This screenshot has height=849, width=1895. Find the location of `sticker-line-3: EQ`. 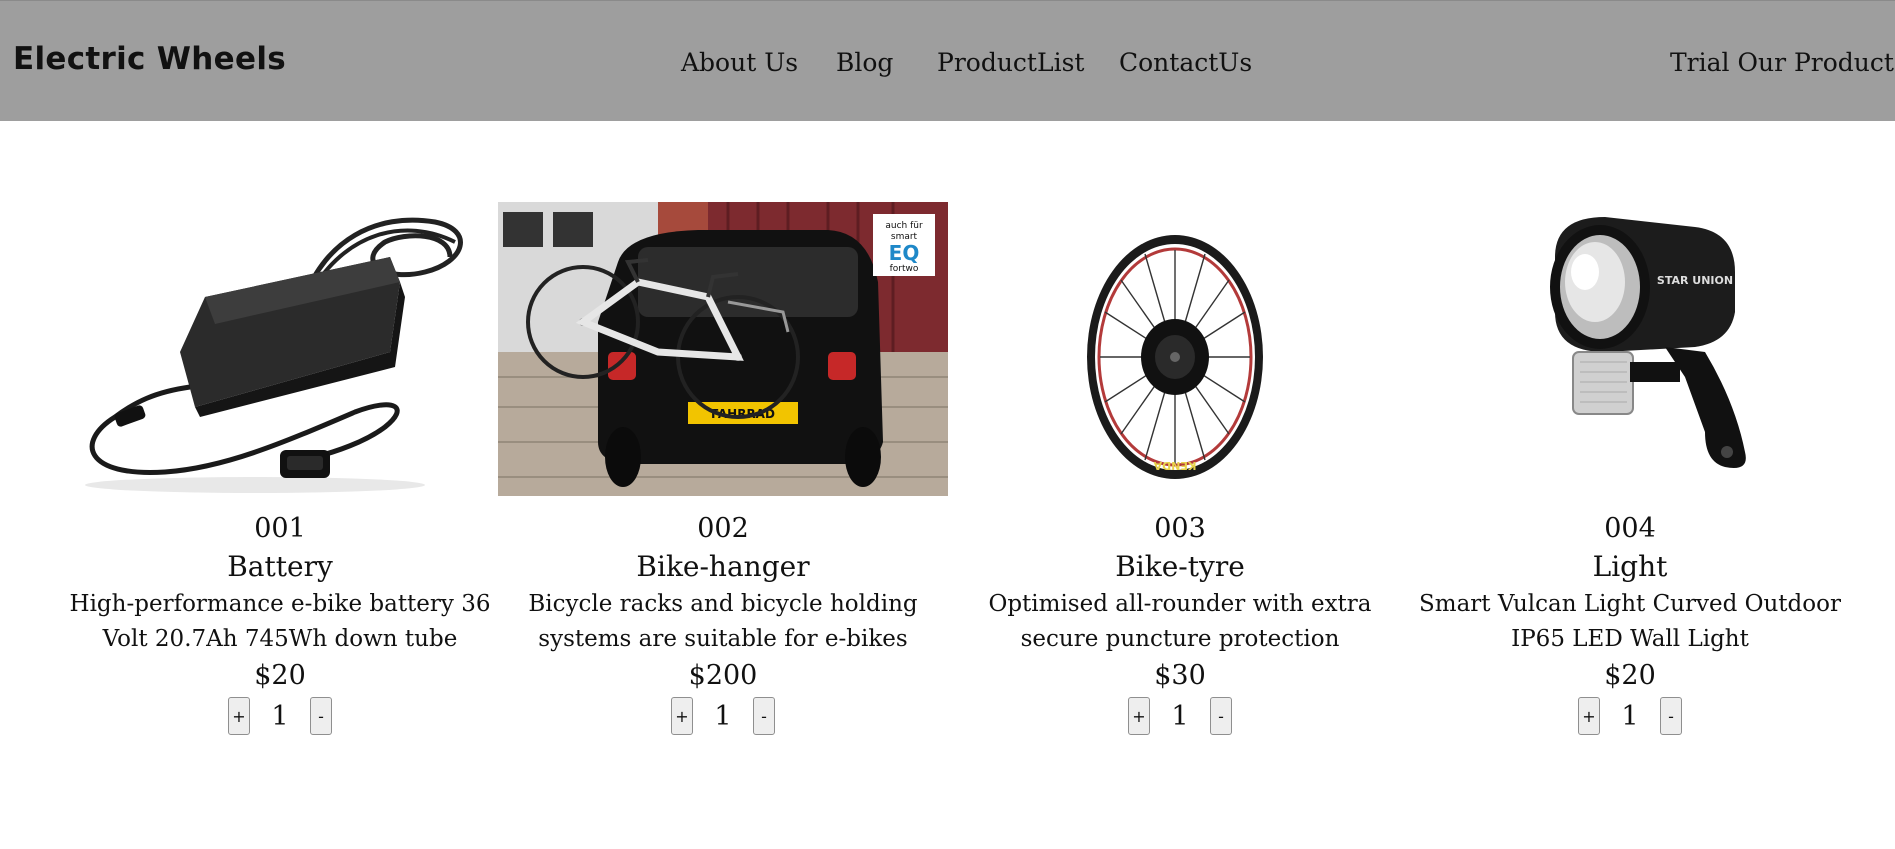

sticker-line-3: EQ is located at coordinates (904, 253).